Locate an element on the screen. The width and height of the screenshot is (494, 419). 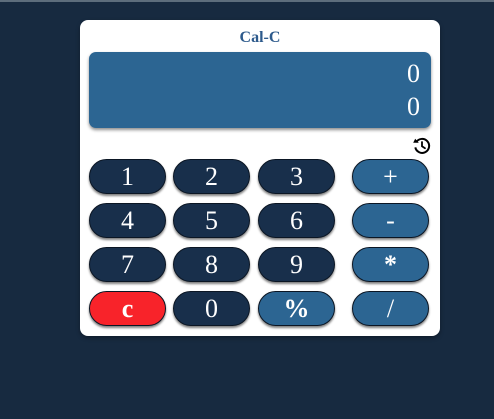
key-5: 5 is located at coordinates (211, 220).